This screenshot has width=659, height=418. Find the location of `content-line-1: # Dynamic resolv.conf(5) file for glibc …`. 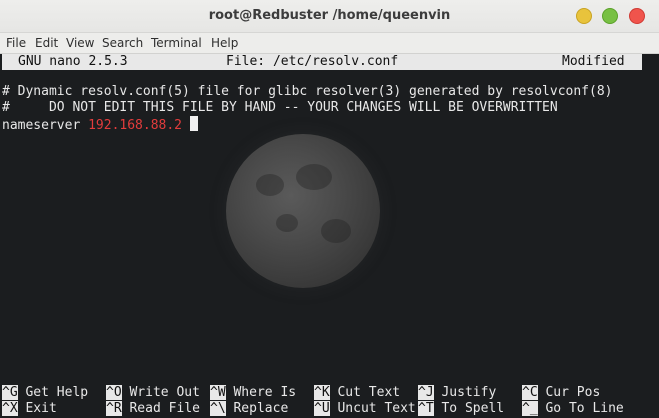

content-line-1: # Dynamic resolv.conf(5) file for glibc … is located at coordinates (307, 92).